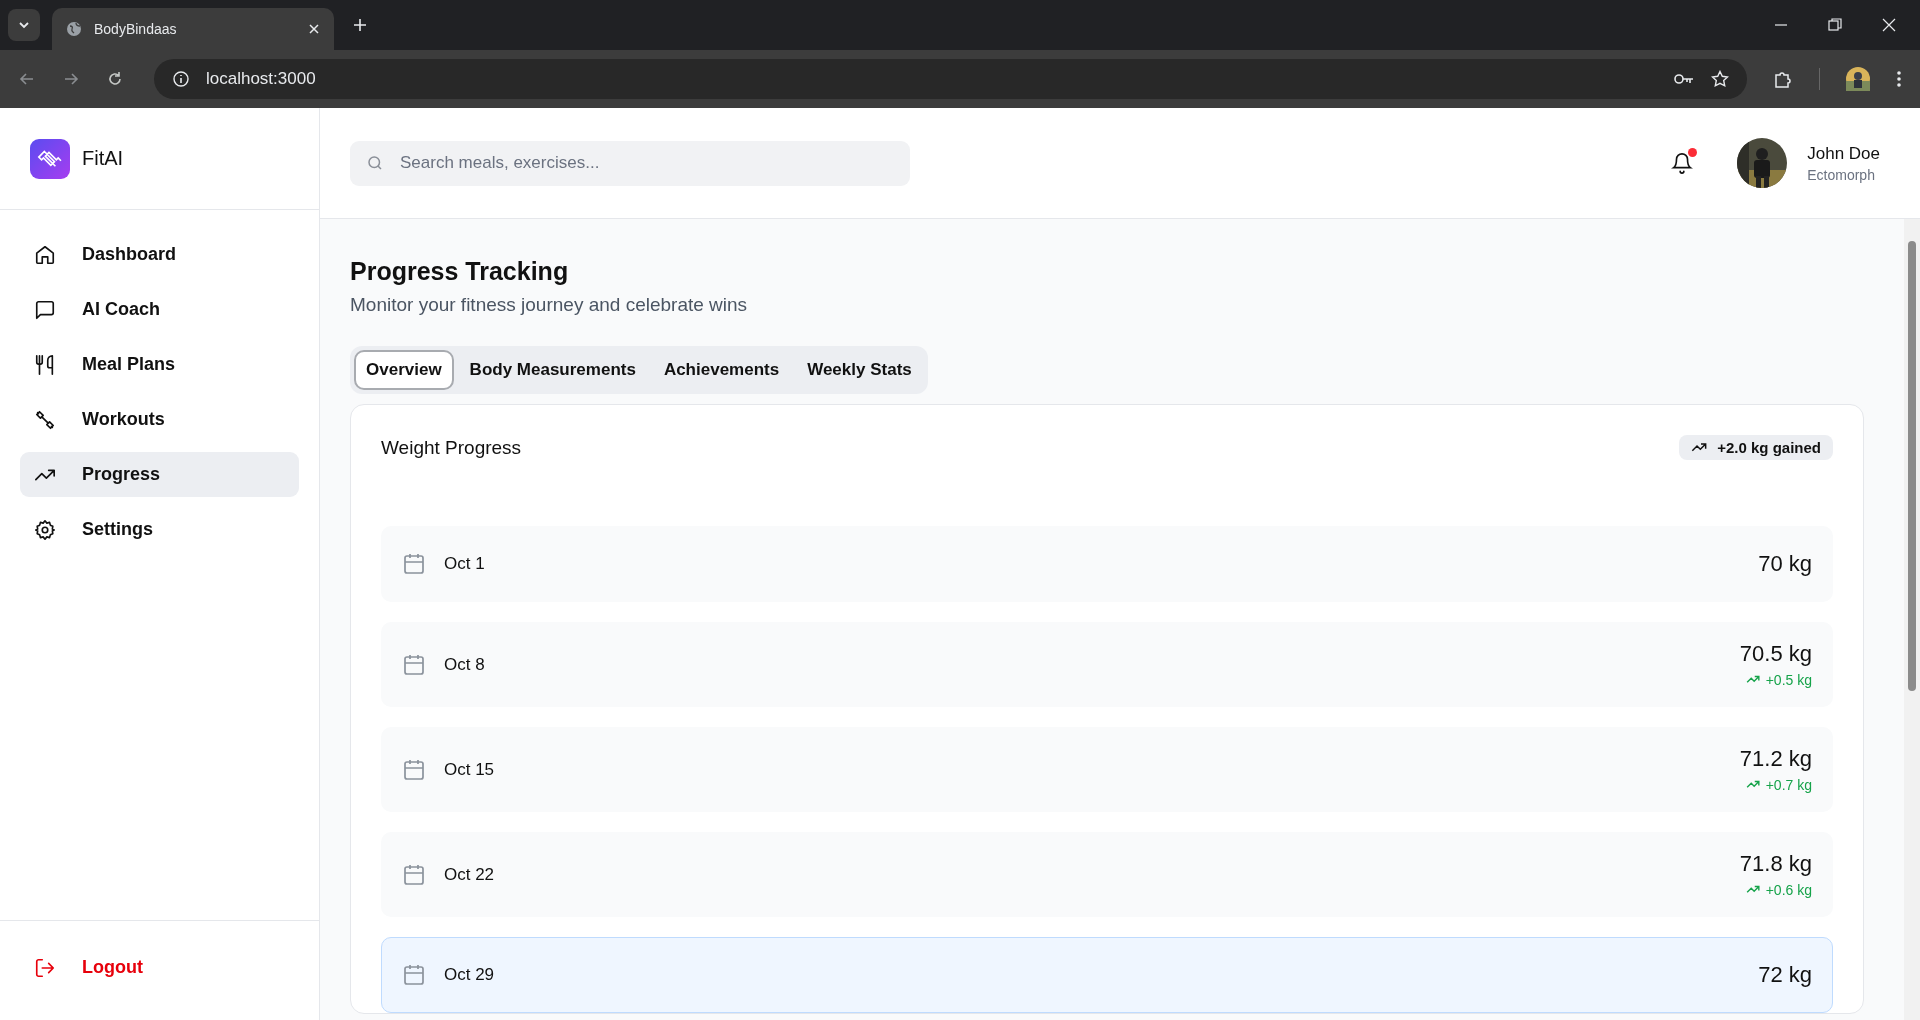 This screenshot has height=1020, width=1920. Describe the element at coordinates (136, 29) in the screenshot. I see `tab-title: BodyBindaas` at that location.